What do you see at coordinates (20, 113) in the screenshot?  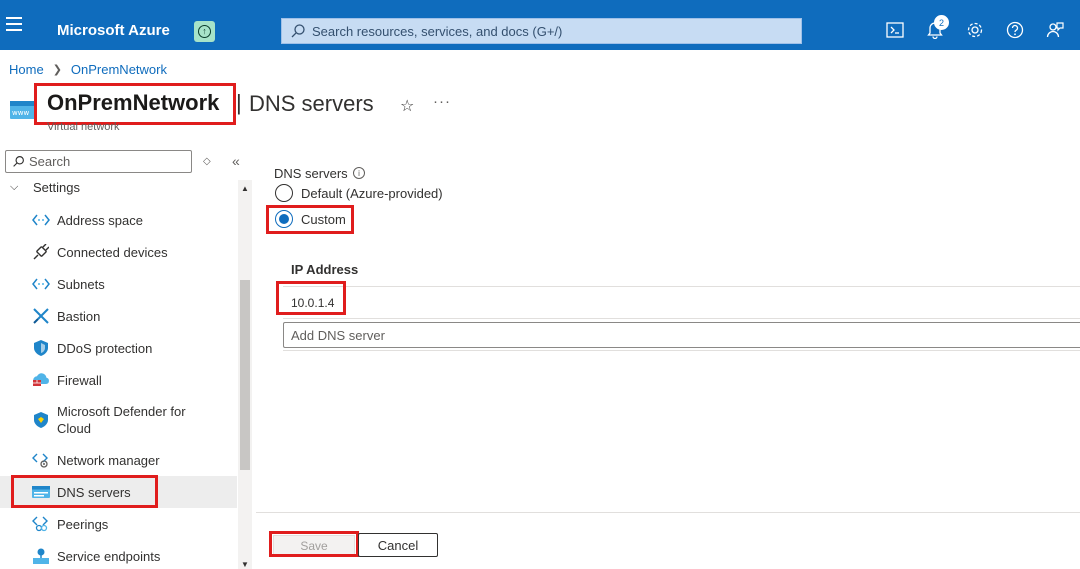 I see `svg-text: www` at bounding box center [20, 113].